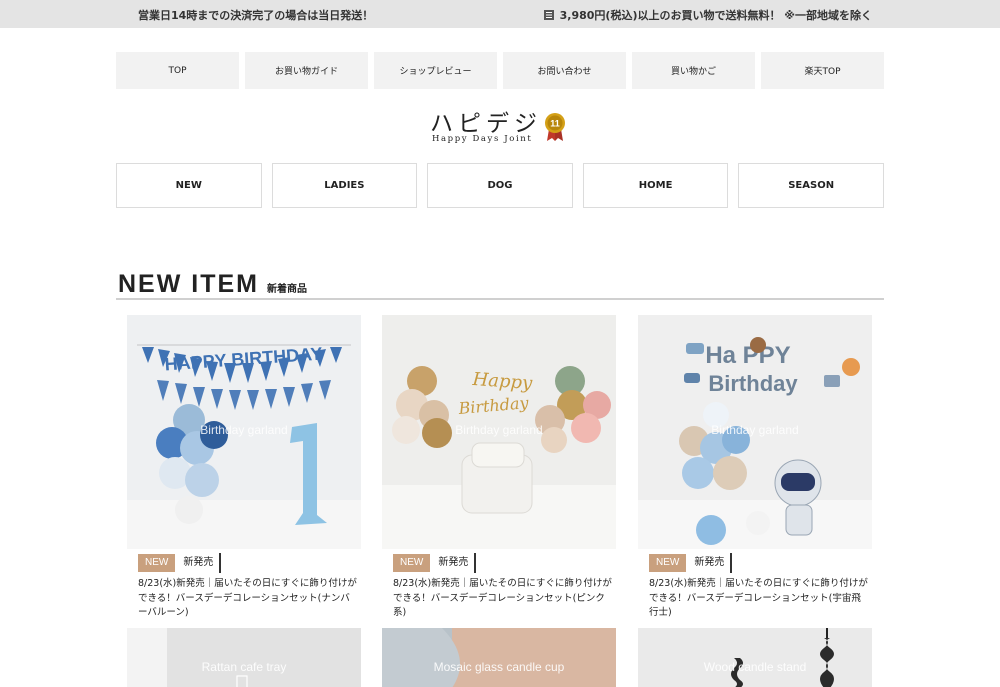  What do you see at coordinates (655, 185) in the screenshot?
I see `category-home: HOME` at bounding box center [655, 185].